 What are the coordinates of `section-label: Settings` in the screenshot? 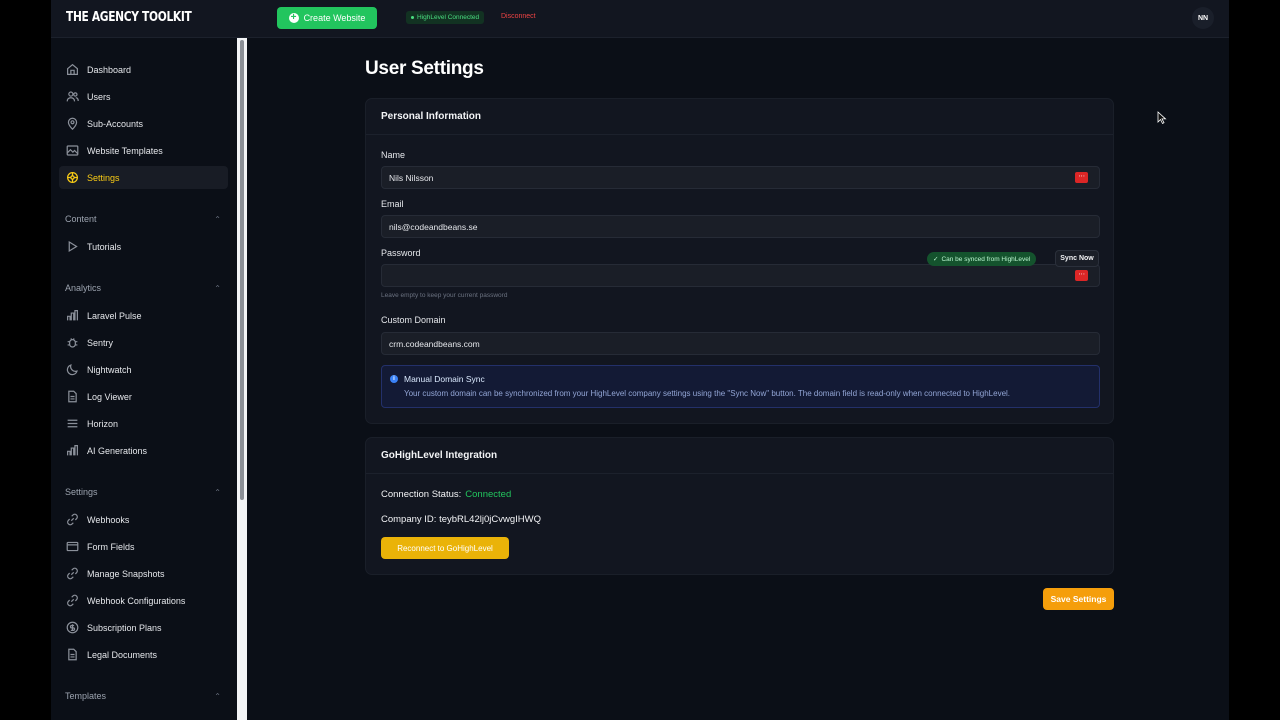 It's located at (81, 492).